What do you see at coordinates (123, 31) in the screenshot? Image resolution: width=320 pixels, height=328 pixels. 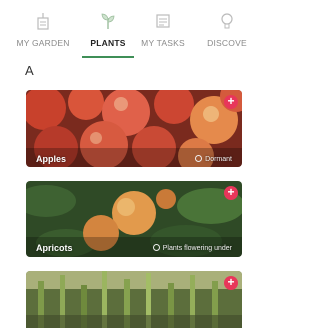 I see `top-tab-bar: MY GARDEN PLANTS MY TASKS DISCOVE` at bounding box center [123, 31].